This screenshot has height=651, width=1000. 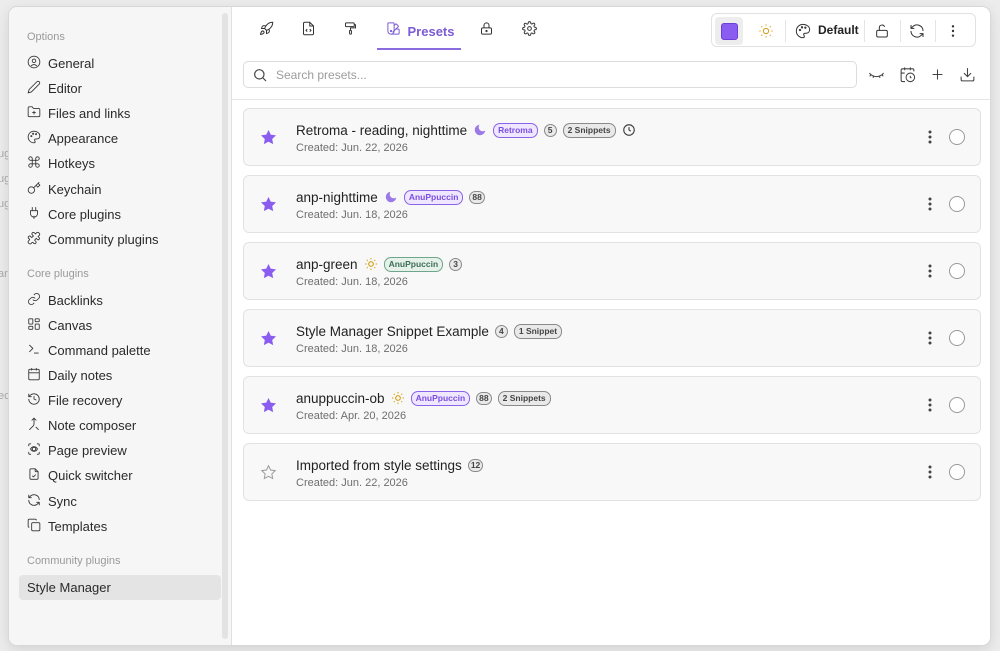 I want to click on gear-circle-icon, so click(x=34, y=63).